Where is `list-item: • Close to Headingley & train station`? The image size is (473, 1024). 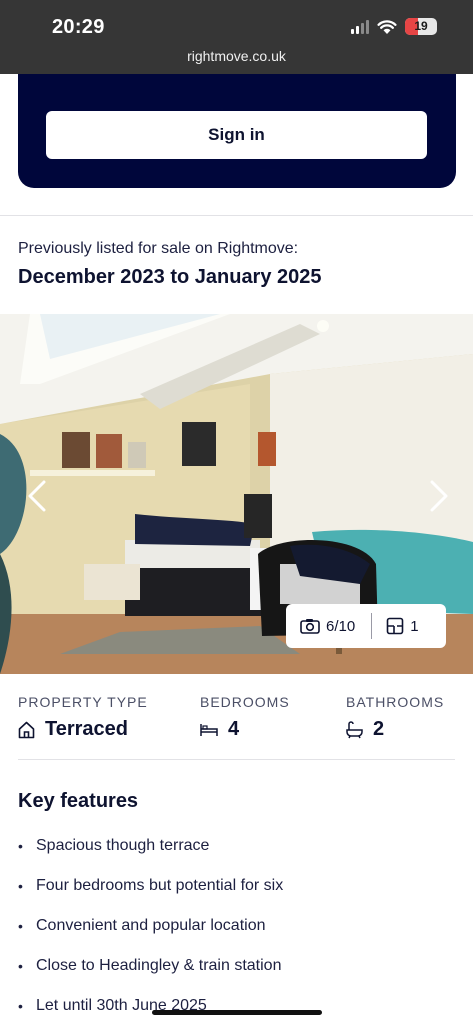 list-item: • Close to Headingley & train station is located at coordinates (150, 965).